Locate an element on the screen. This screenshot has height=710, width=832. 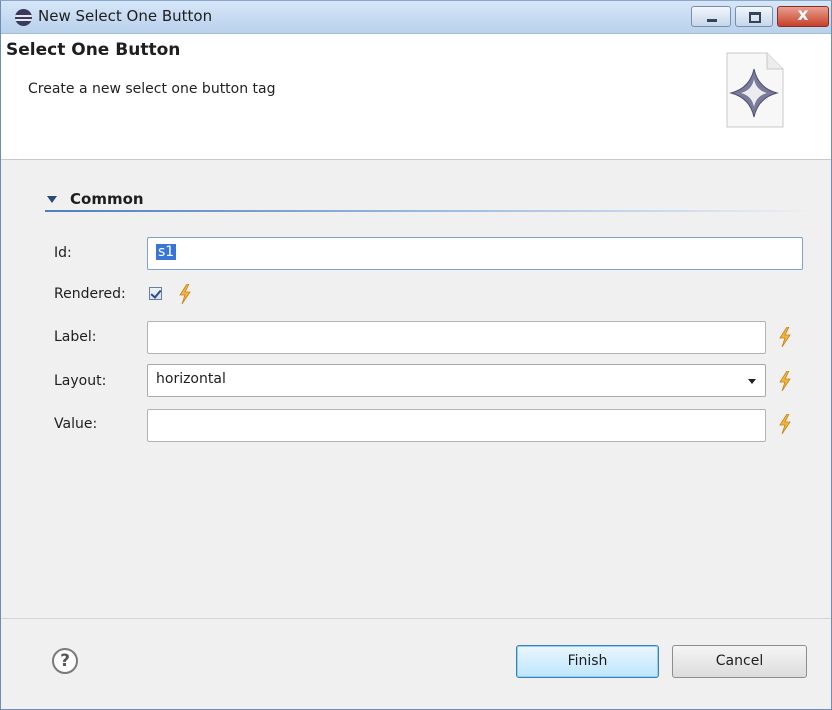
title-bar: New Select One Button x is located at coordinates (416, 17).